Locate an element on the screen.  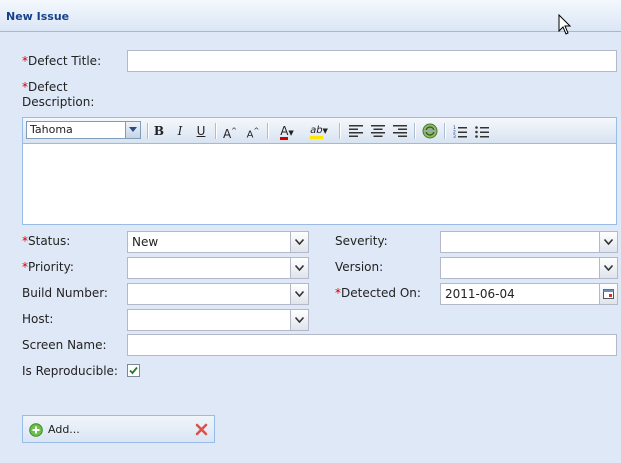
panel-header: New Issue is located at coordinates (310, 17).